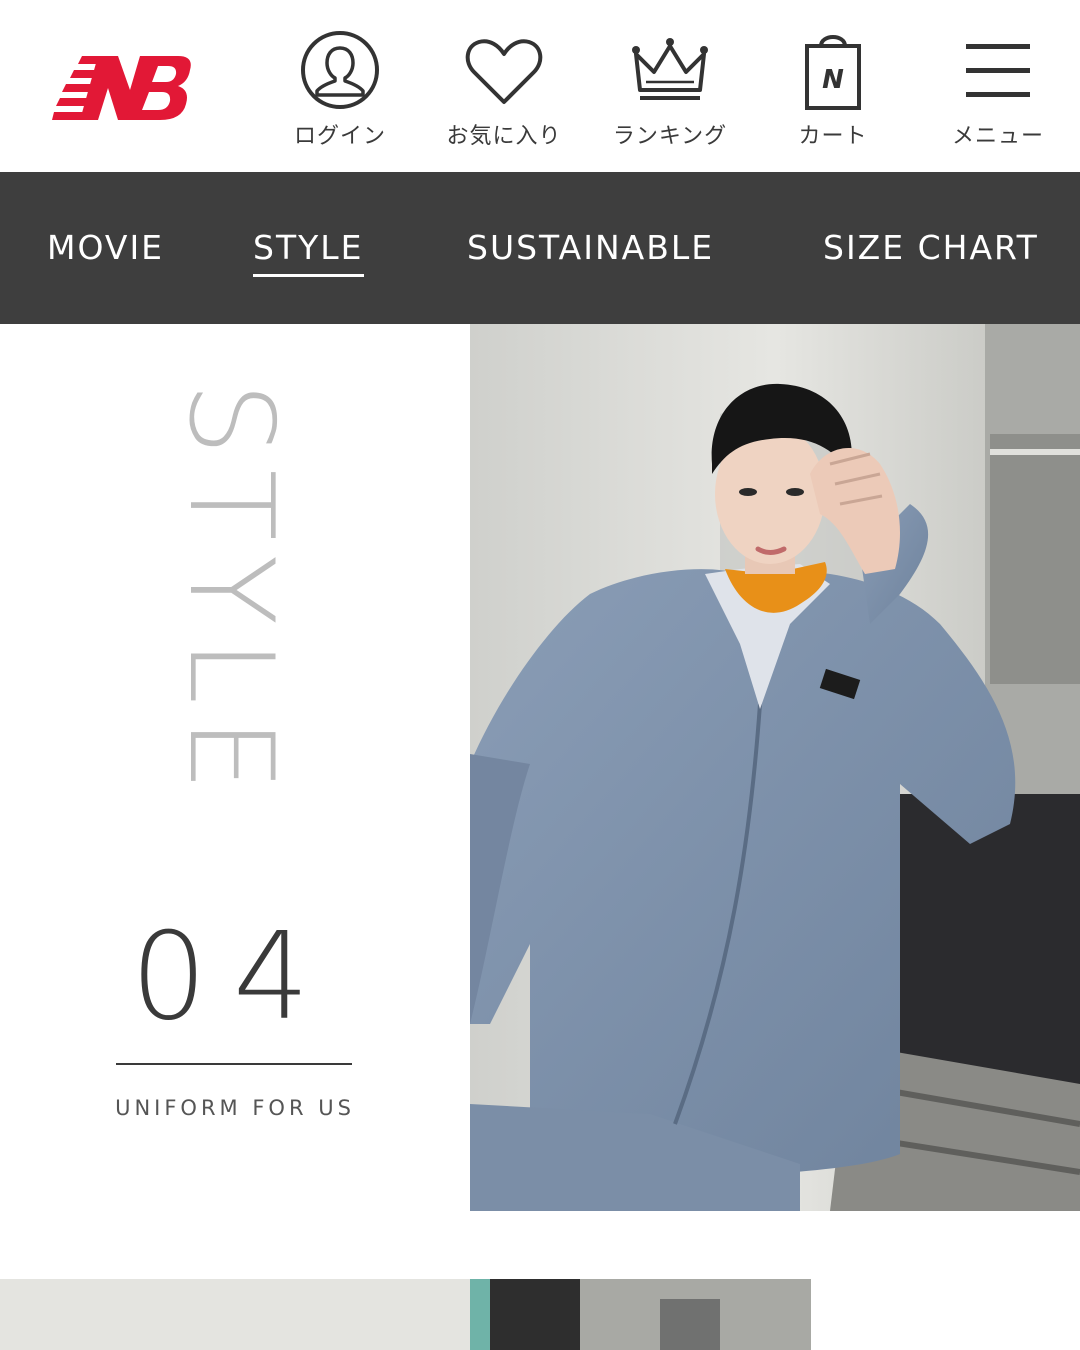 This screenshot has height=1350, width=1080. What do you see at coordinates (997, 136) in the screenshot?
I see `menu-label: メニュー` at bounding box center [997, 136].